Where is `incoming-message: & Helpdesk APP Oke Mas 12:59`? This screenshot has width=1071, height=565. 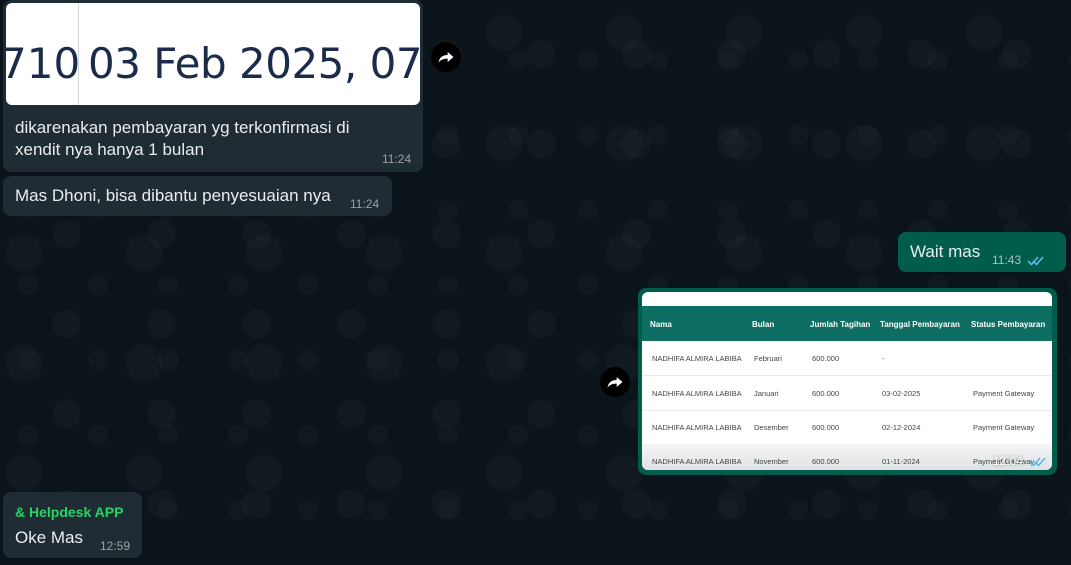
incoming-message: & Helpdesk APP Oke Mas 12:59 is located at coordinates (72, 525).